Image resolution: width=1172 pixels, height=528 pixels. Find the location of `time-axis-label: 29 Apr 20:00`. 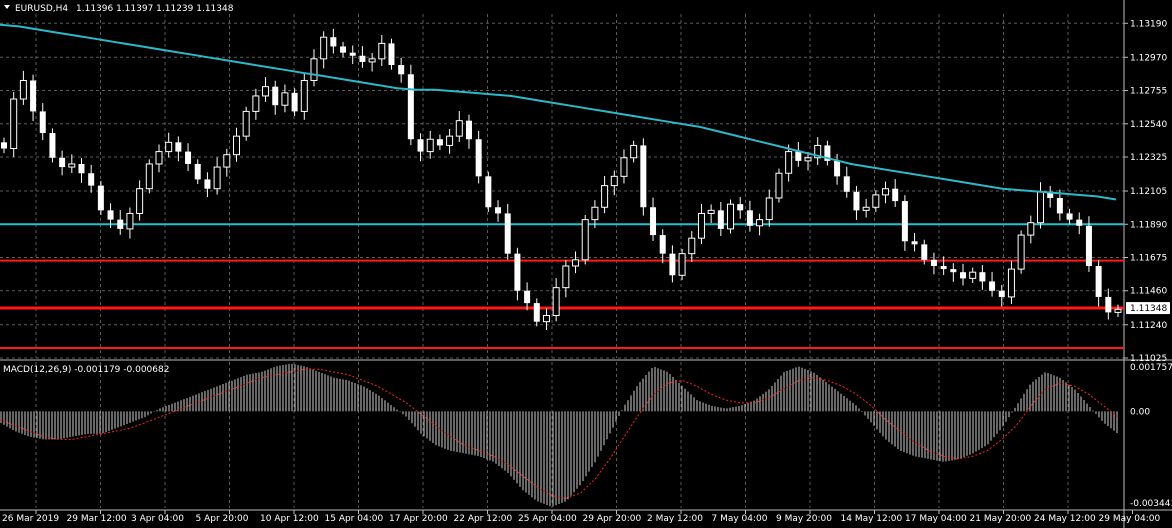

time-axis-label: 29 Apr 20:00 is located at coordinates (612, 519).